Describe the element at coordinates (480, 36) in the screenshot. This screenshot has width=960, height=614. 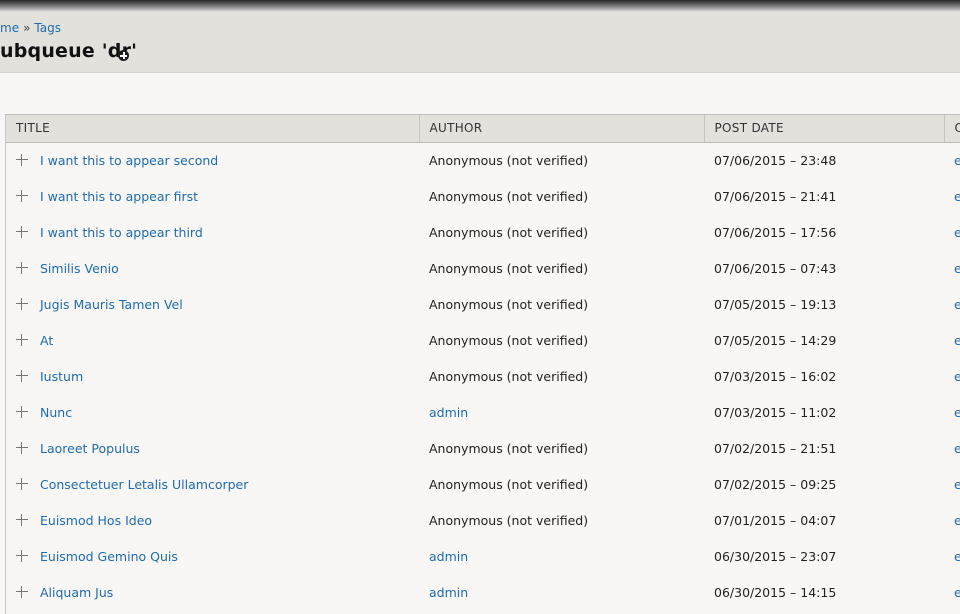
I see `page-header: me » Tags ubqueue 'dr'` at that location.